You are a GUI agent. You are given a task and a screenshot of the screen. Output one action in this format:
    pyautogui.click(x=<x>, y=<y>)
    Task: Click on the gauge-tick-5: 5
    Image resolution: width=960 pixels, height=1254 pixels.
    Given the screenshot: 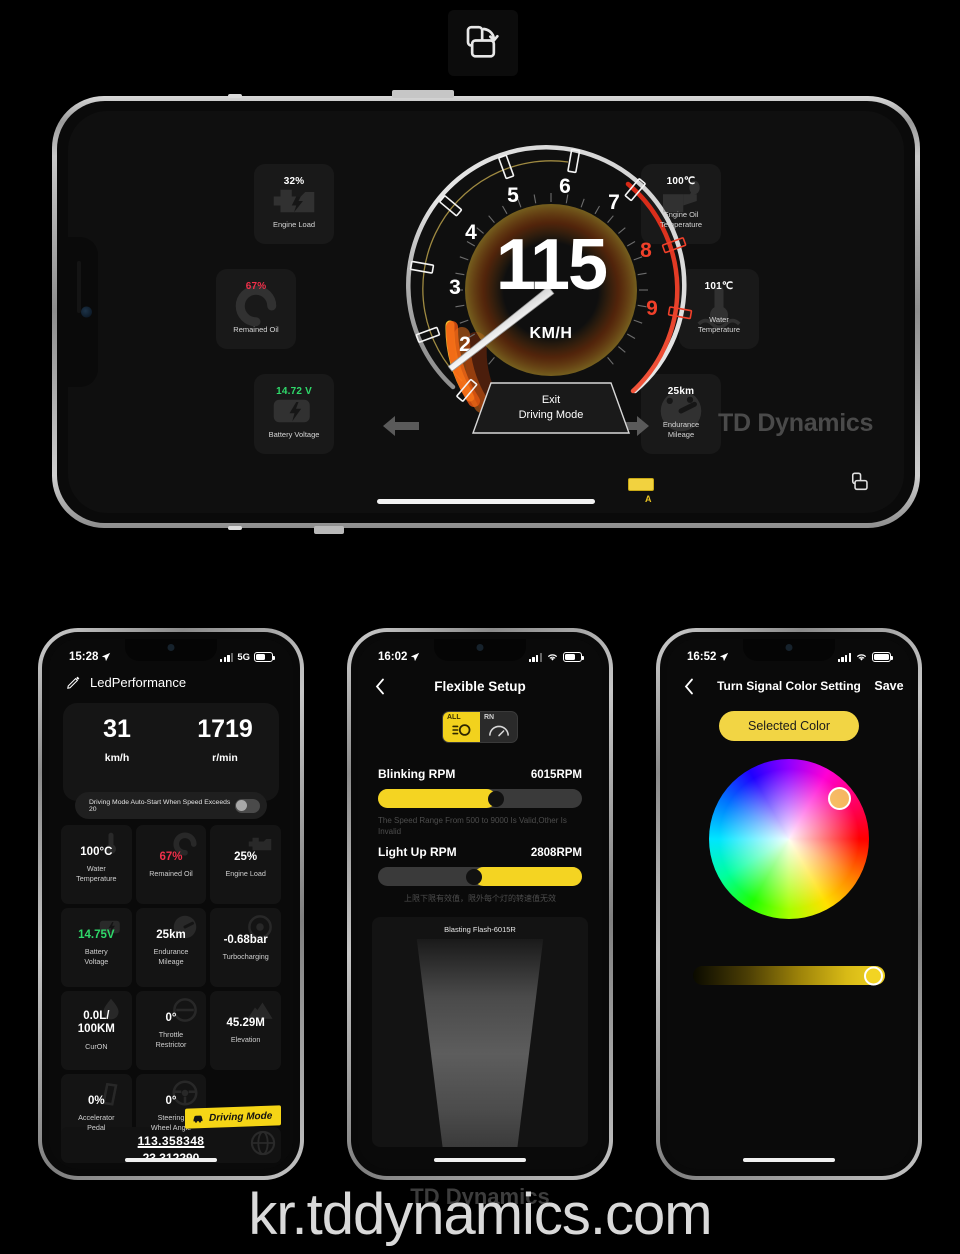 What is the action you would take?
    pyautogui.click(x=513, y=195)
    